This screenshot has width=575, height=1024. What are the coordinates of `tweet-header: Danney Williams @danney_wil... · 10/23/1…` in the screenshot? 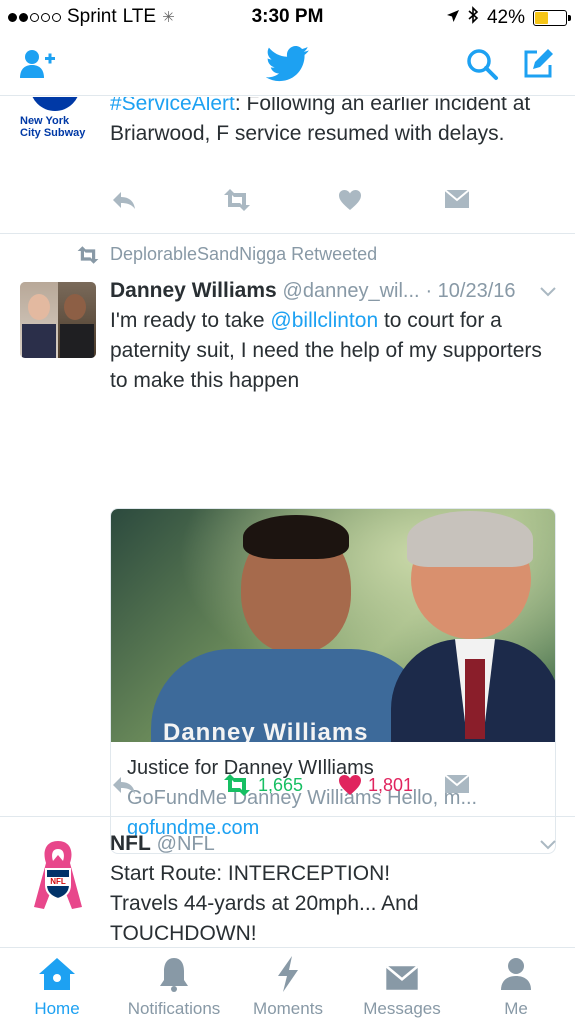 It's located at (335, 291).